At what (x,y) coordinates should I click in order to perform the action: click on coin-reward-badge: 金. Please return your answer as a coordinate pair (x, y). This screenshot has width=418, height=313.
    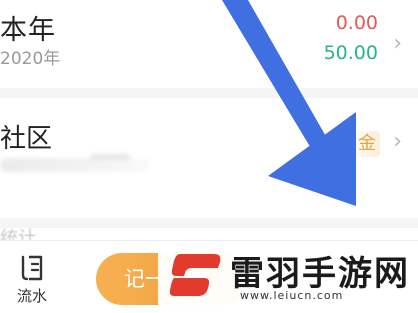
    Looking at the image, I should click on (365, 144).